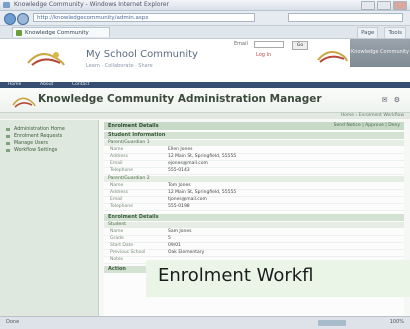 The height and width of the screenshot is (329, 410). Describe the element at coordinates (49, 136) in the screenshot. I see `sidebar-item-enrolment-requests: Enrolment Requests` at that location.